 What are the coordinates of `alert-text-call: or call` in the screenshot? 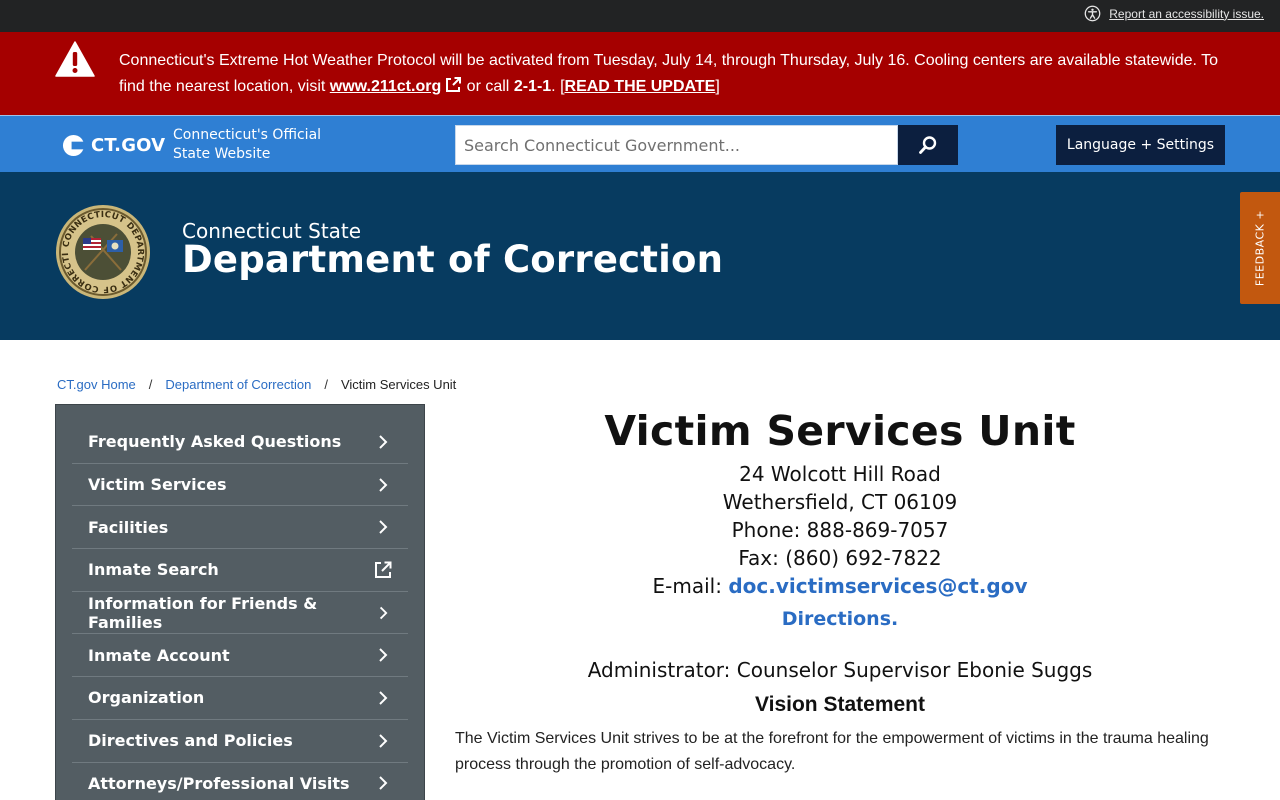 It's located at (488, 86).